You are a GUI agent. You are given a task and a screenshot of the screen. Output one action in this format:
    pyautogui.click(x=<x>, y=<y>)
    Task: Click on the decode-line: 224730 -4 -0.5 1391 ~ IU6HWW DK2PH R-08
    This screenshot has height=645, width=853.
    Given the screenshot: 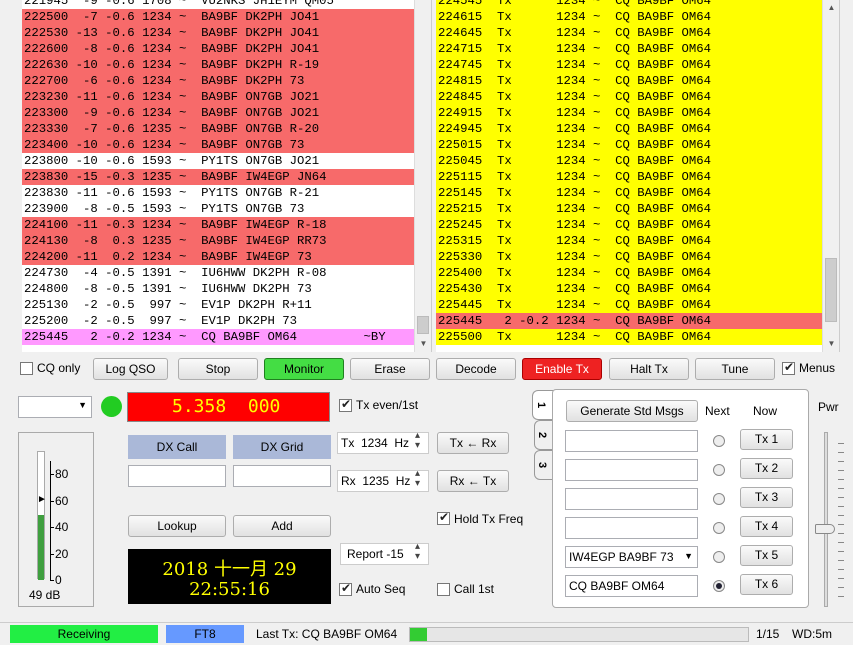 What is the action you would take?
    pyautogui.click(x=218, y=273)
    